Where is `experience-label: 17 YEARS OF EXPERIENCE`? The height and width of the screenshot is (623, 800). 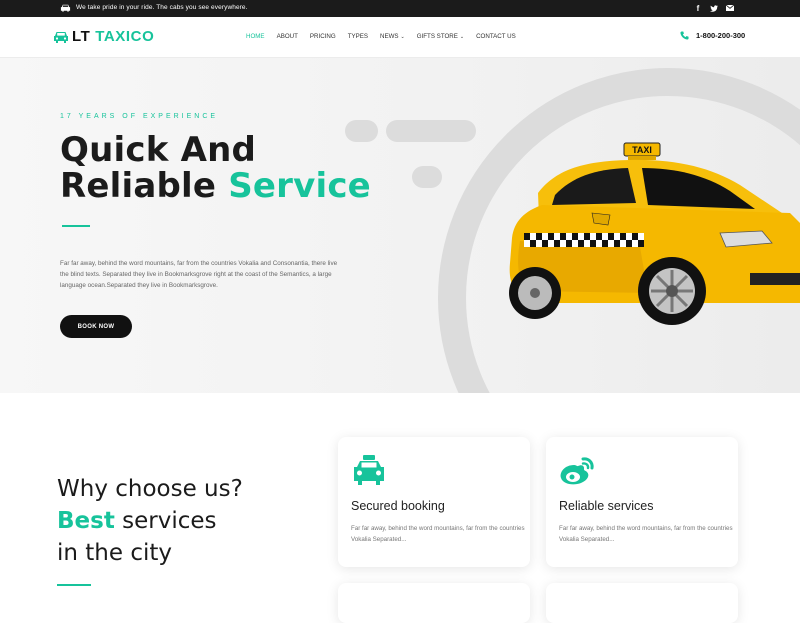
experience-label: 17 YEARS OF EXPERIENCE is located at coordinates (139, 116).